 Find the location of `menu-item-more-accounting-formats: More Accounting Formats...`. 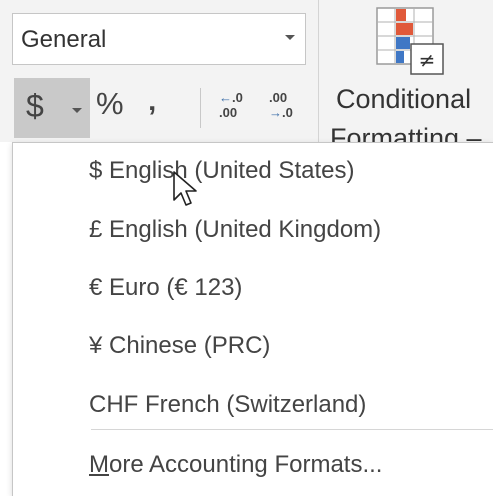

menu-item-more-accounting-formats: More Accounting Formats... is located at coordinates (235, 465).